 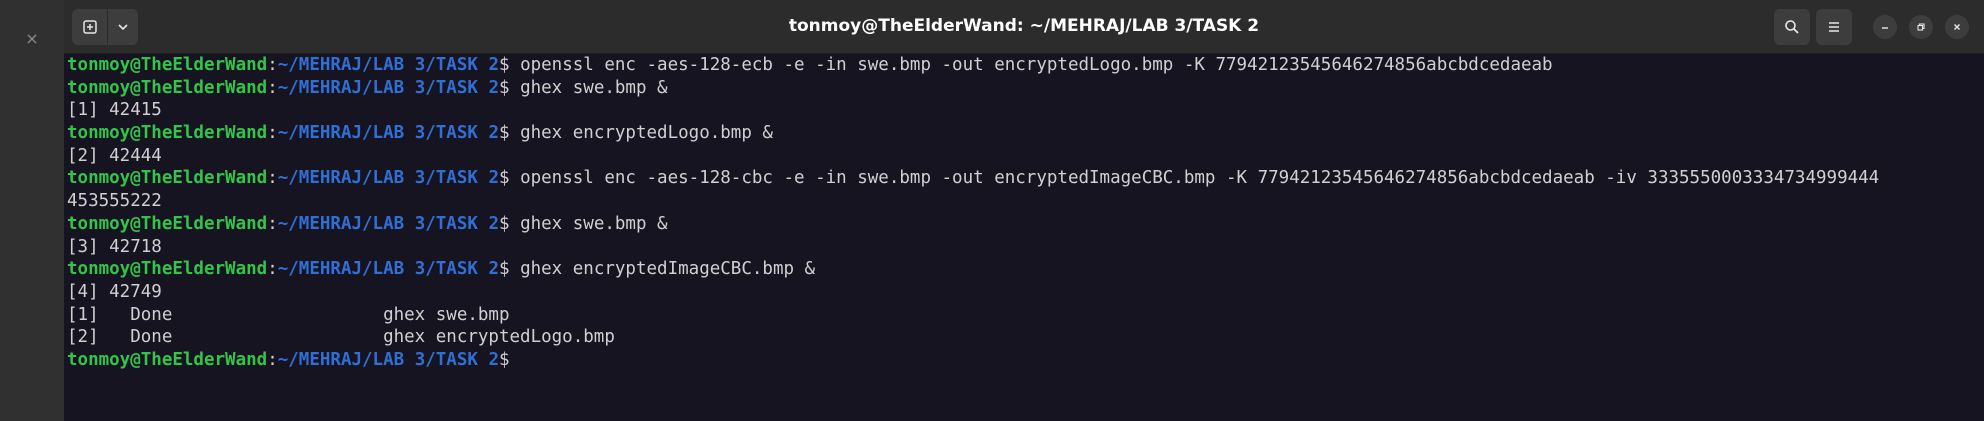 I want to click on output-line: [2] 42444, so click(x=114, y=155).